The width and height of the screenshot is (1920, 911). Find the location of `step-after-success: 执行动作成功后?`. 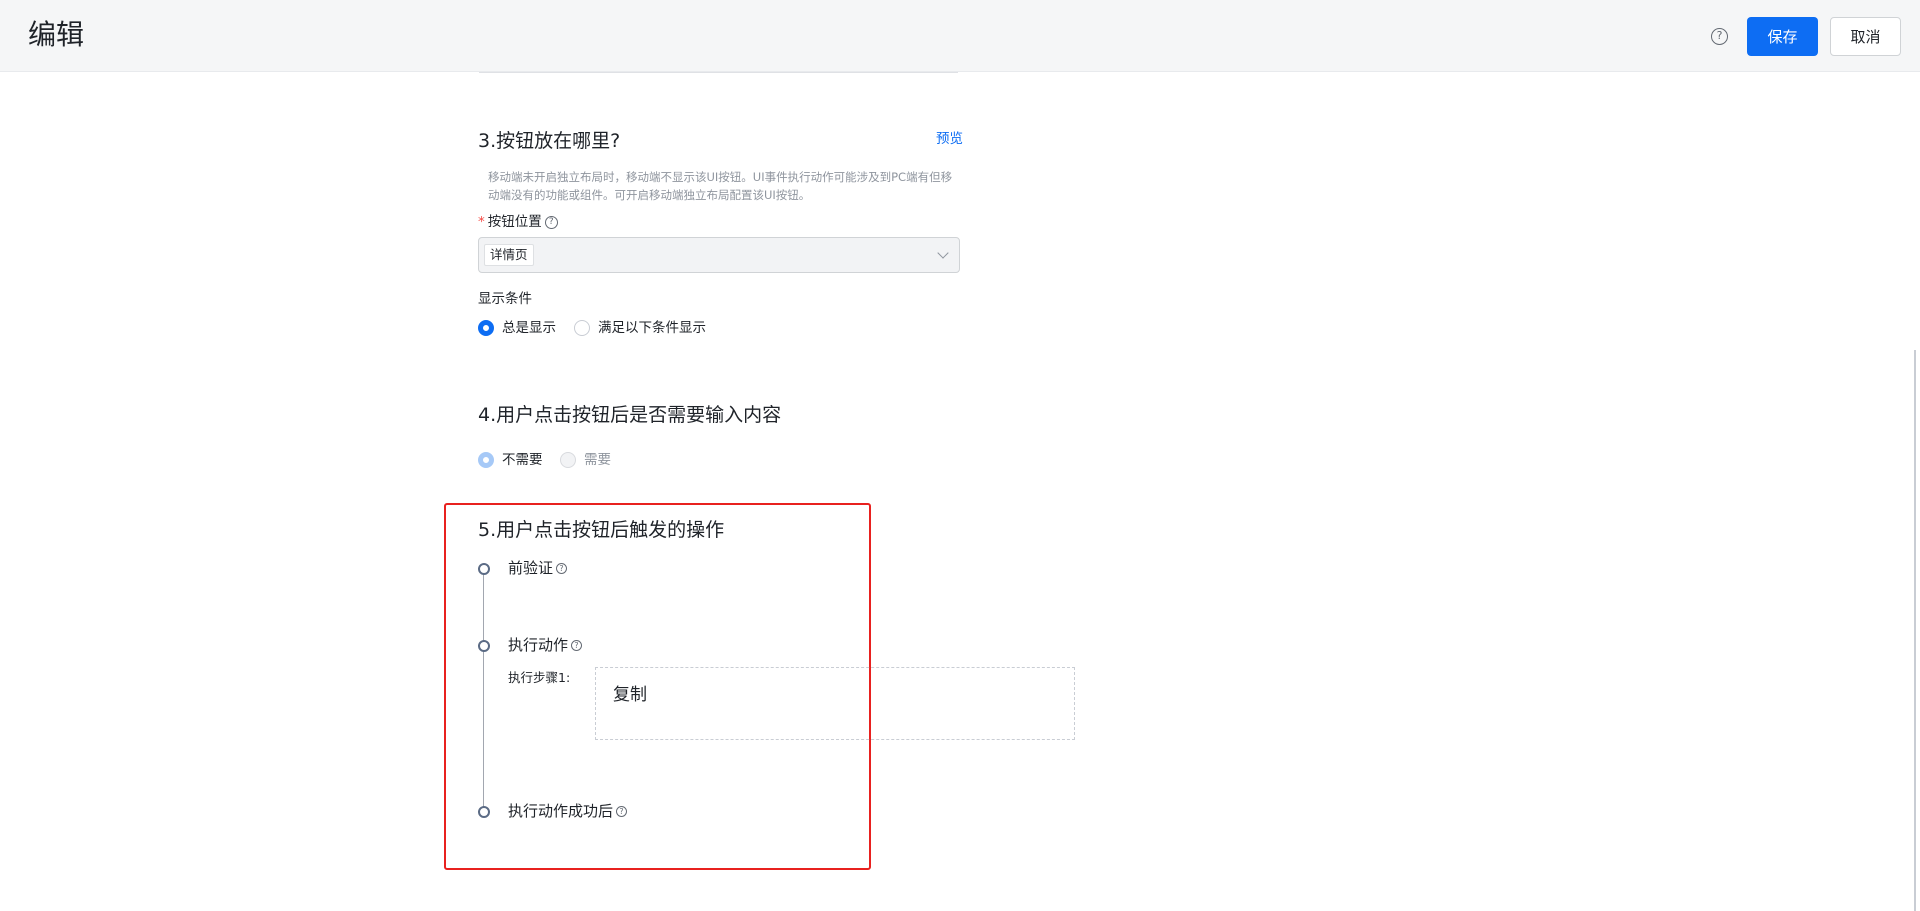

step-after-success: 执行动作成功后? is located at coordinates (568, 811).